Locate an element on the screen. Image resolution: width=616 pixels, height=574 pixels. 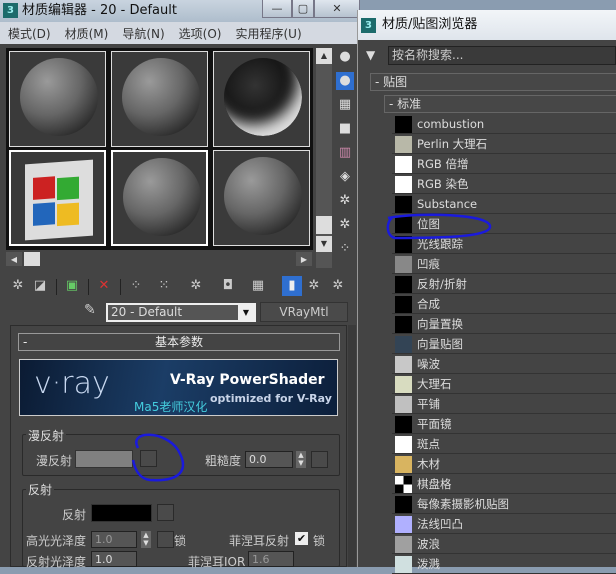
show-end-result-icon: ▮ is located at coordinates (292, 286).